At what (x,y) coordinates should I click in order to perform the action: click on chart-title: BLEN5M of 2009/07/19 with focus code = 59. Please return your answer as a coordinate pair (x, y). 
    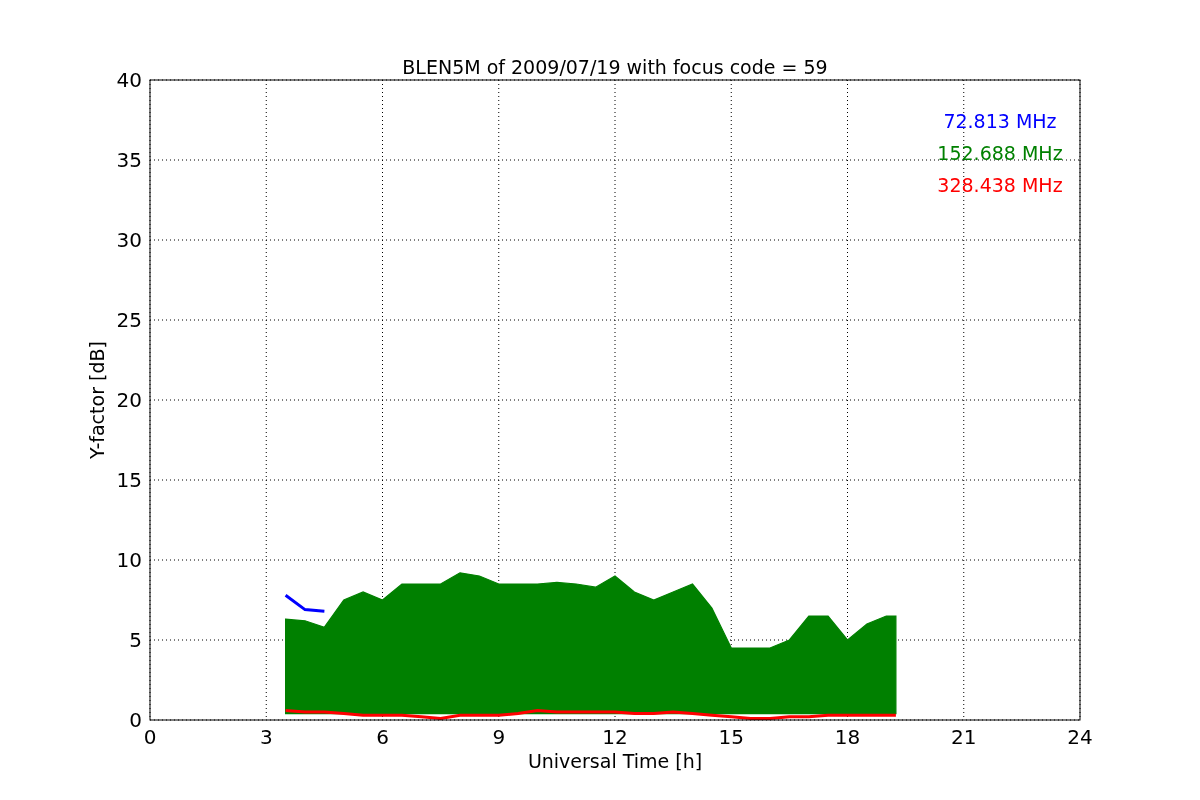
    Looking at the image, I should click on (615, 67).